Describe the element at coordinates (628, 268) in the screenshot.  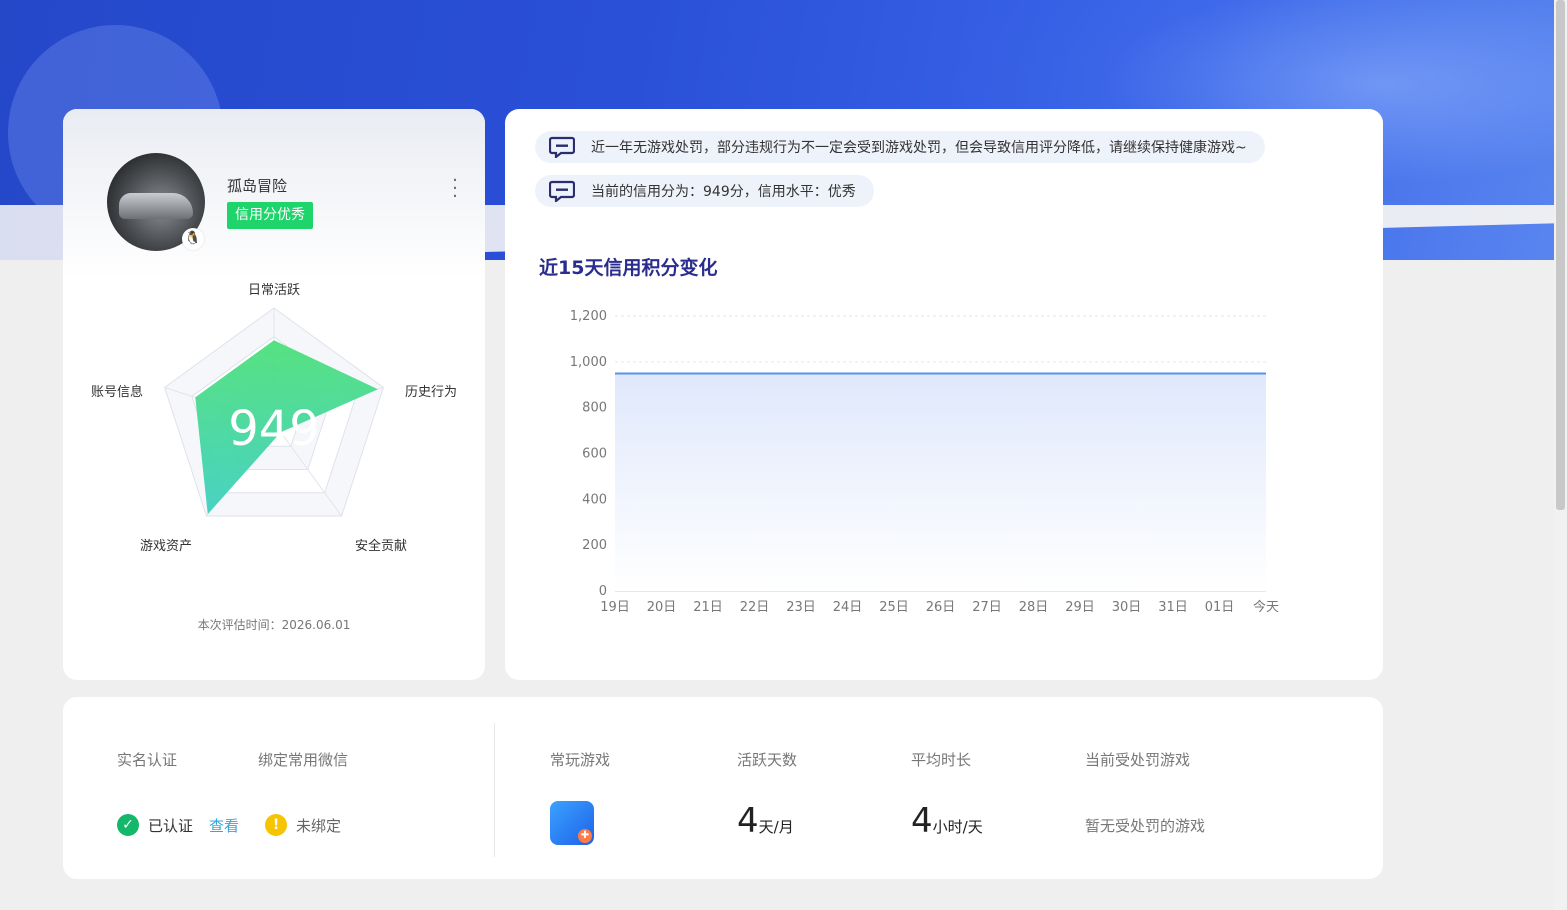
I see `chart-title: 近15天信用积分变化` at that location.